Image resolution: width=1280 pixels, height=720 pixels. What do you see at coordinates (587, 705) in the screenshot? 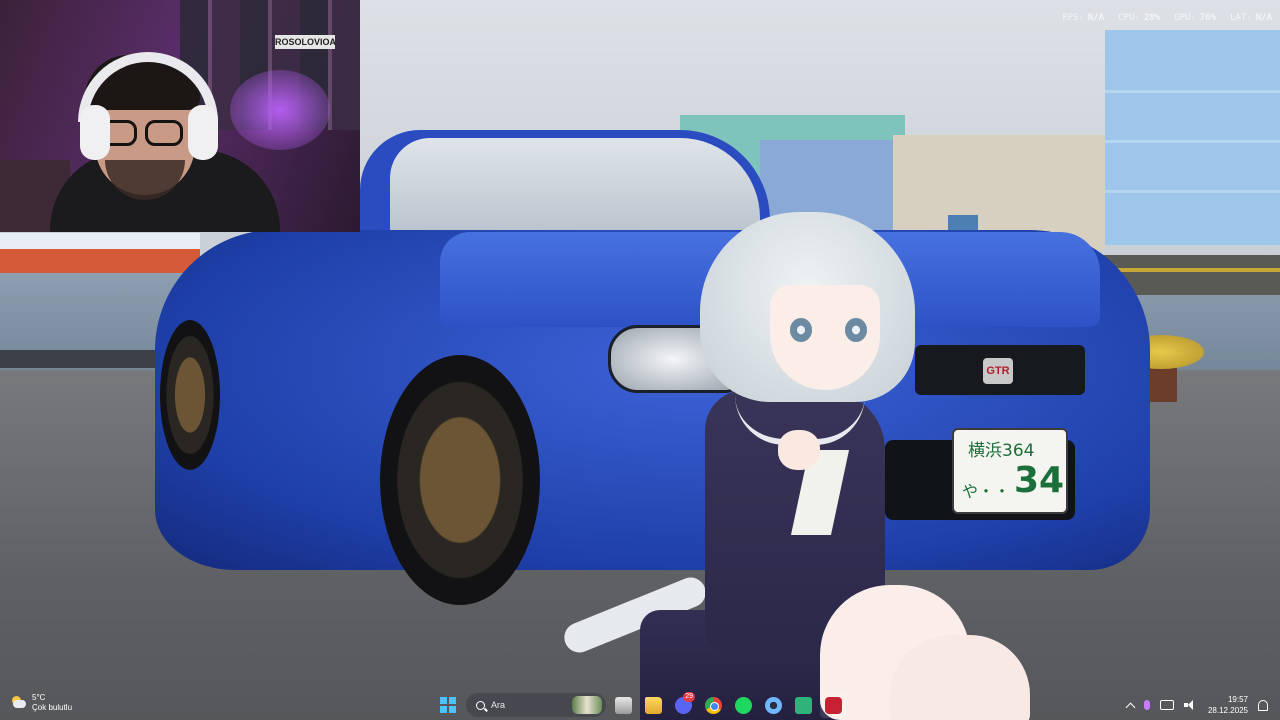
I see `search-highlight-image` at bounding box center [587, 705].